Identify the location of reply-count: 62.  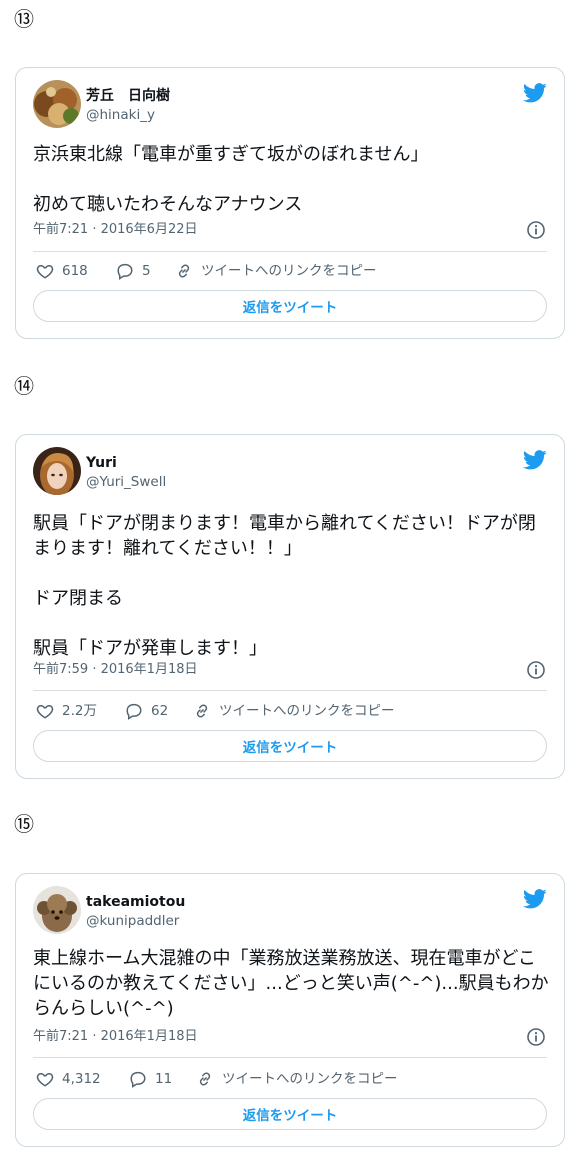
(160, 711).